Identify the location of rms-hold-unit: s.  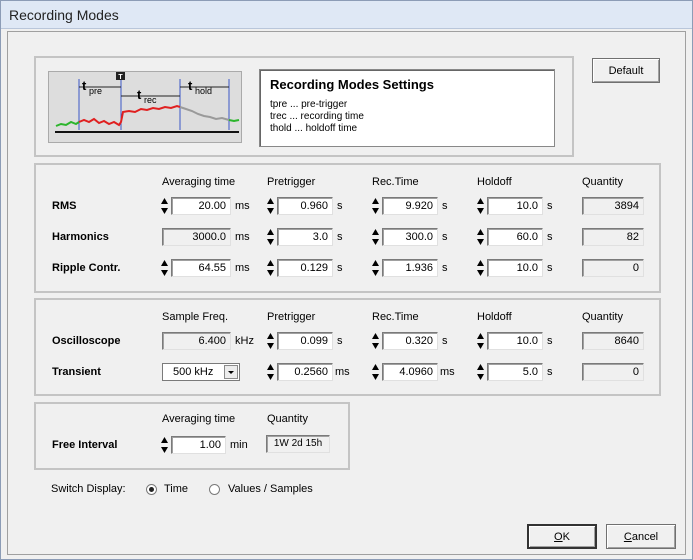
(550, 206).